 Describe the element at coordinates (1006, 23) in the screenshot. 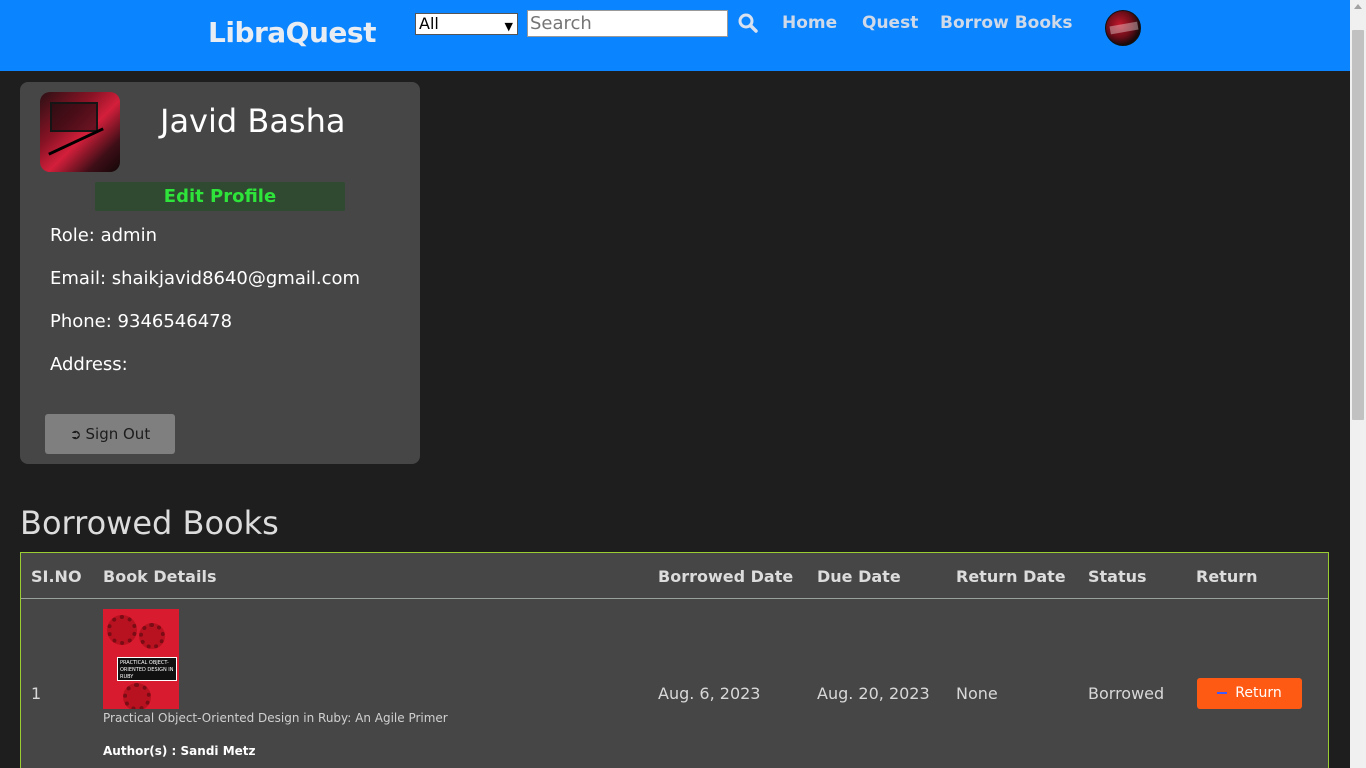

I see `nav-borrow-books-link: Borrow Books` at that location.